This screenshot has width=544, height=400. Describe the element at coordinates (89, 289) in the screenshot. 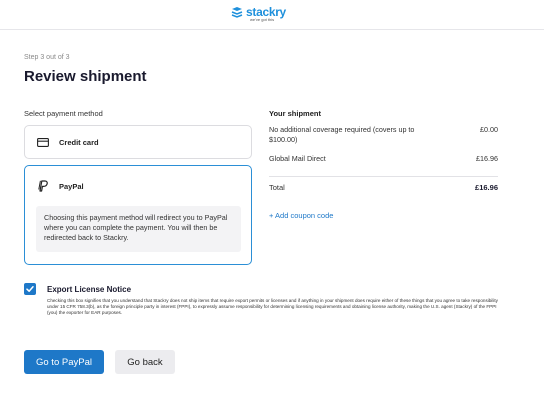

I see `export-license-title: Export License Notice` at that location.